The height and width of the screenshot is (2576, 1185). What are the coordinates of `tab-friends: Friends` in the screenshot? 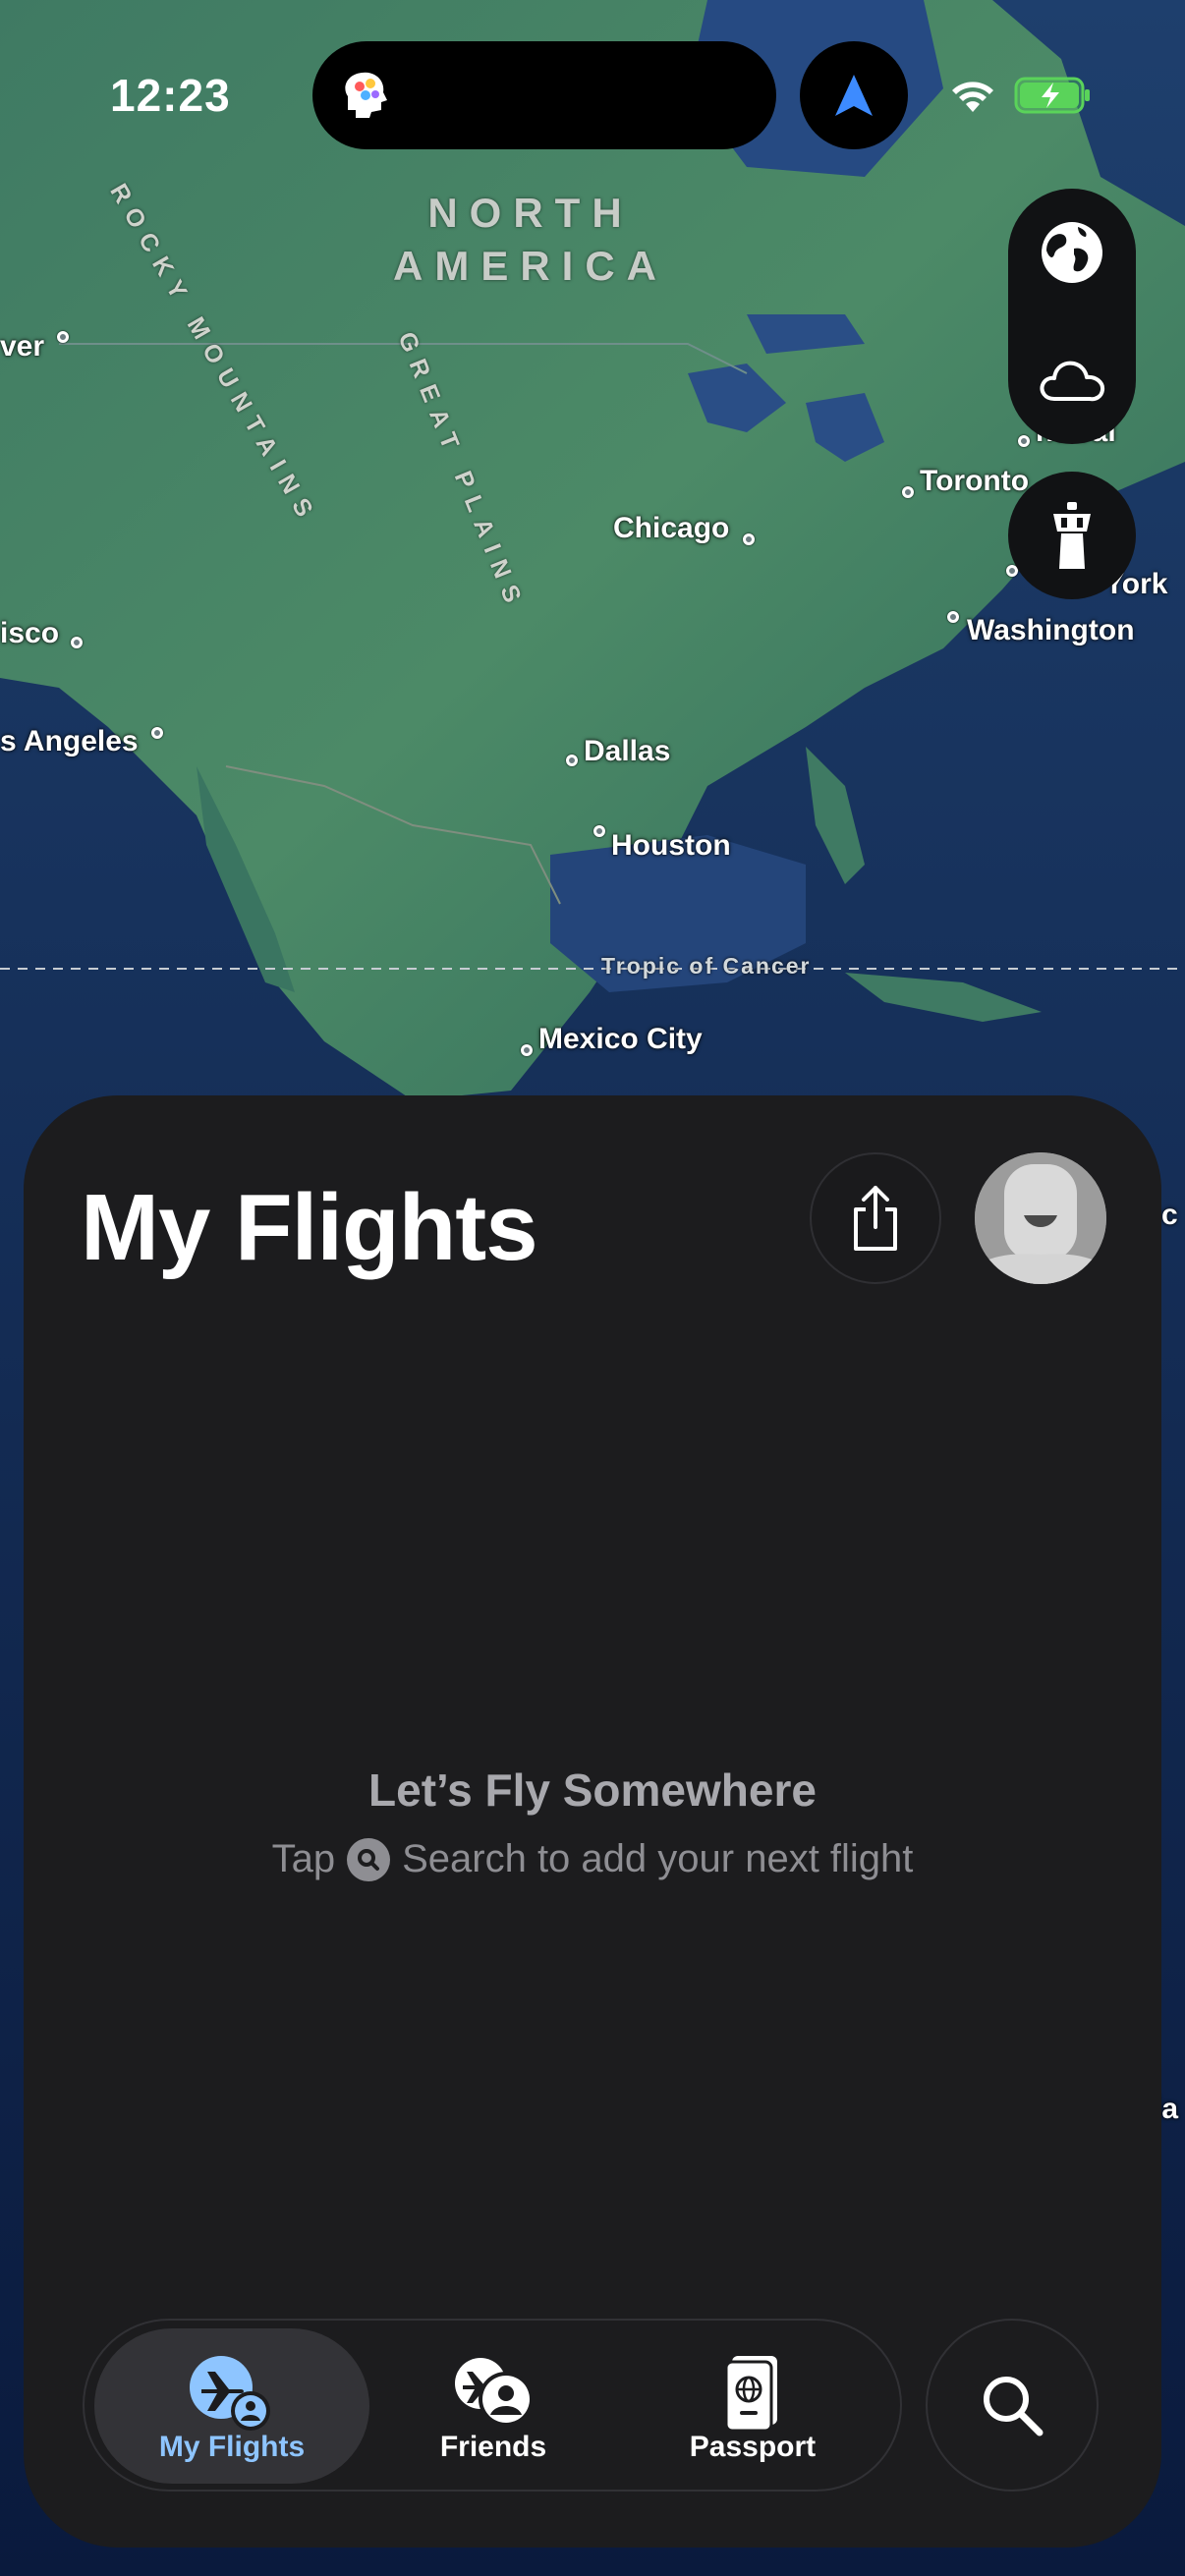 It's located at (494, 2406).